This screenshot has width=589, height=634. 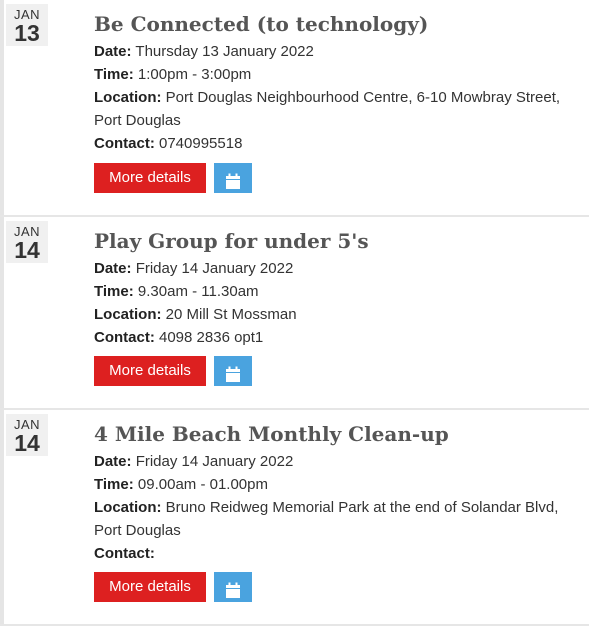 What do you see at coordinates (339, 314) in the screenshot?
I see `event-location-row: Location: 20 Mill St Mossman` at bounding box center [339, 314].